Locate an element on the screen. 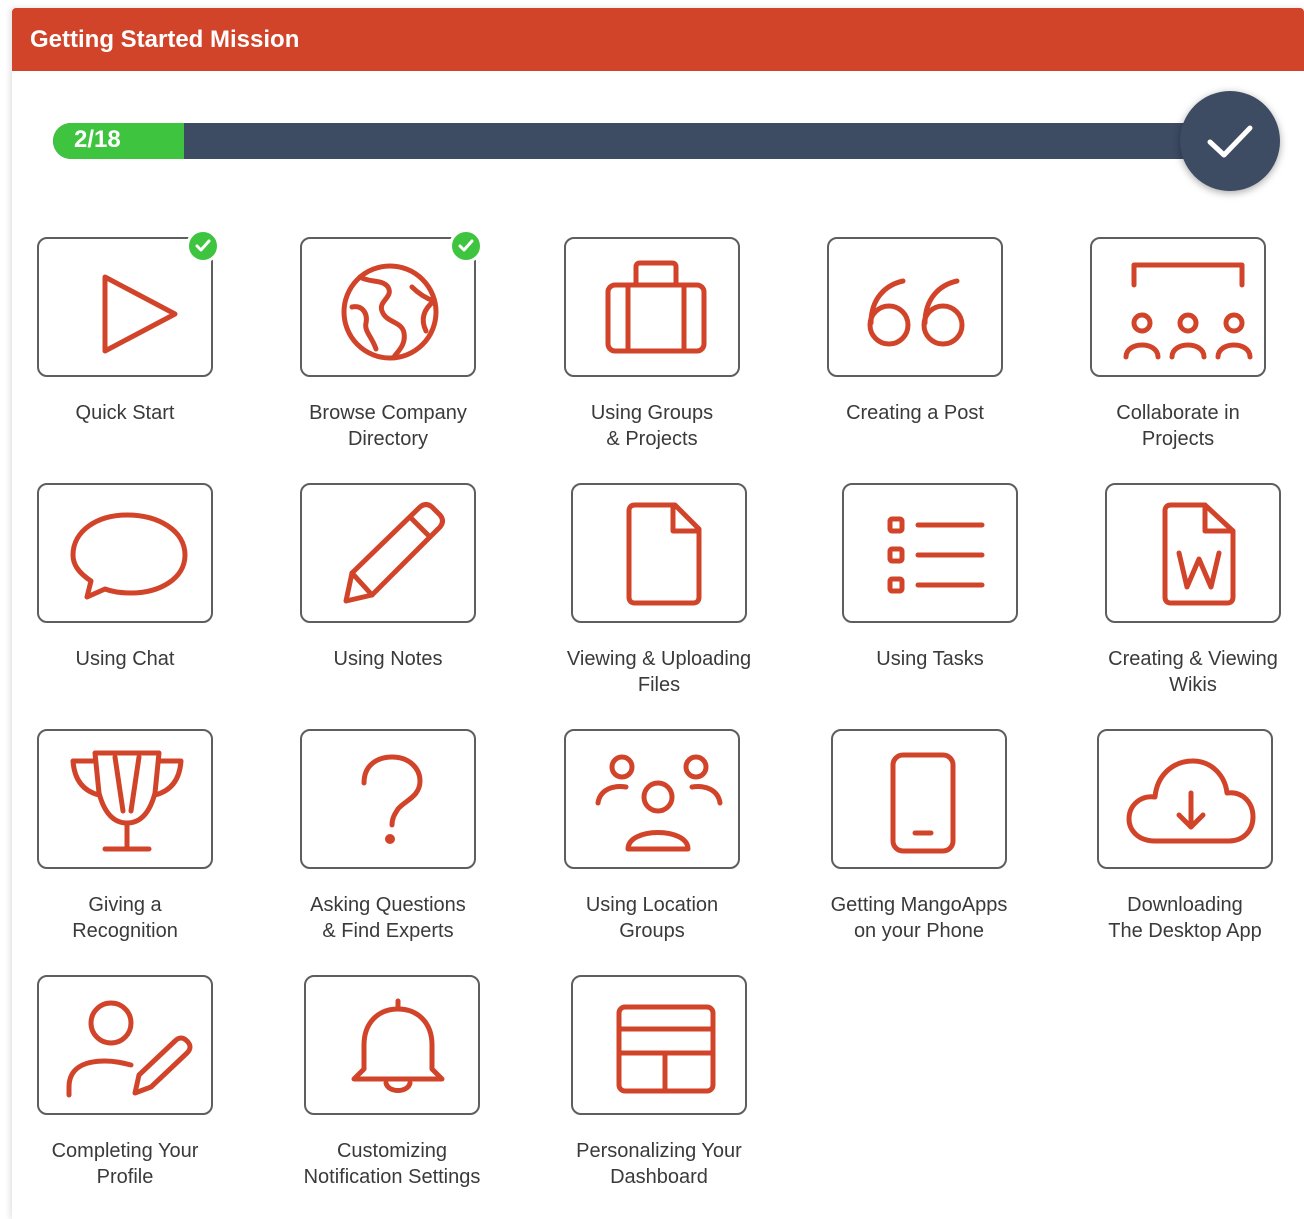  mission-tile-label-line: Using Notes is located at coordinates (388, 659).